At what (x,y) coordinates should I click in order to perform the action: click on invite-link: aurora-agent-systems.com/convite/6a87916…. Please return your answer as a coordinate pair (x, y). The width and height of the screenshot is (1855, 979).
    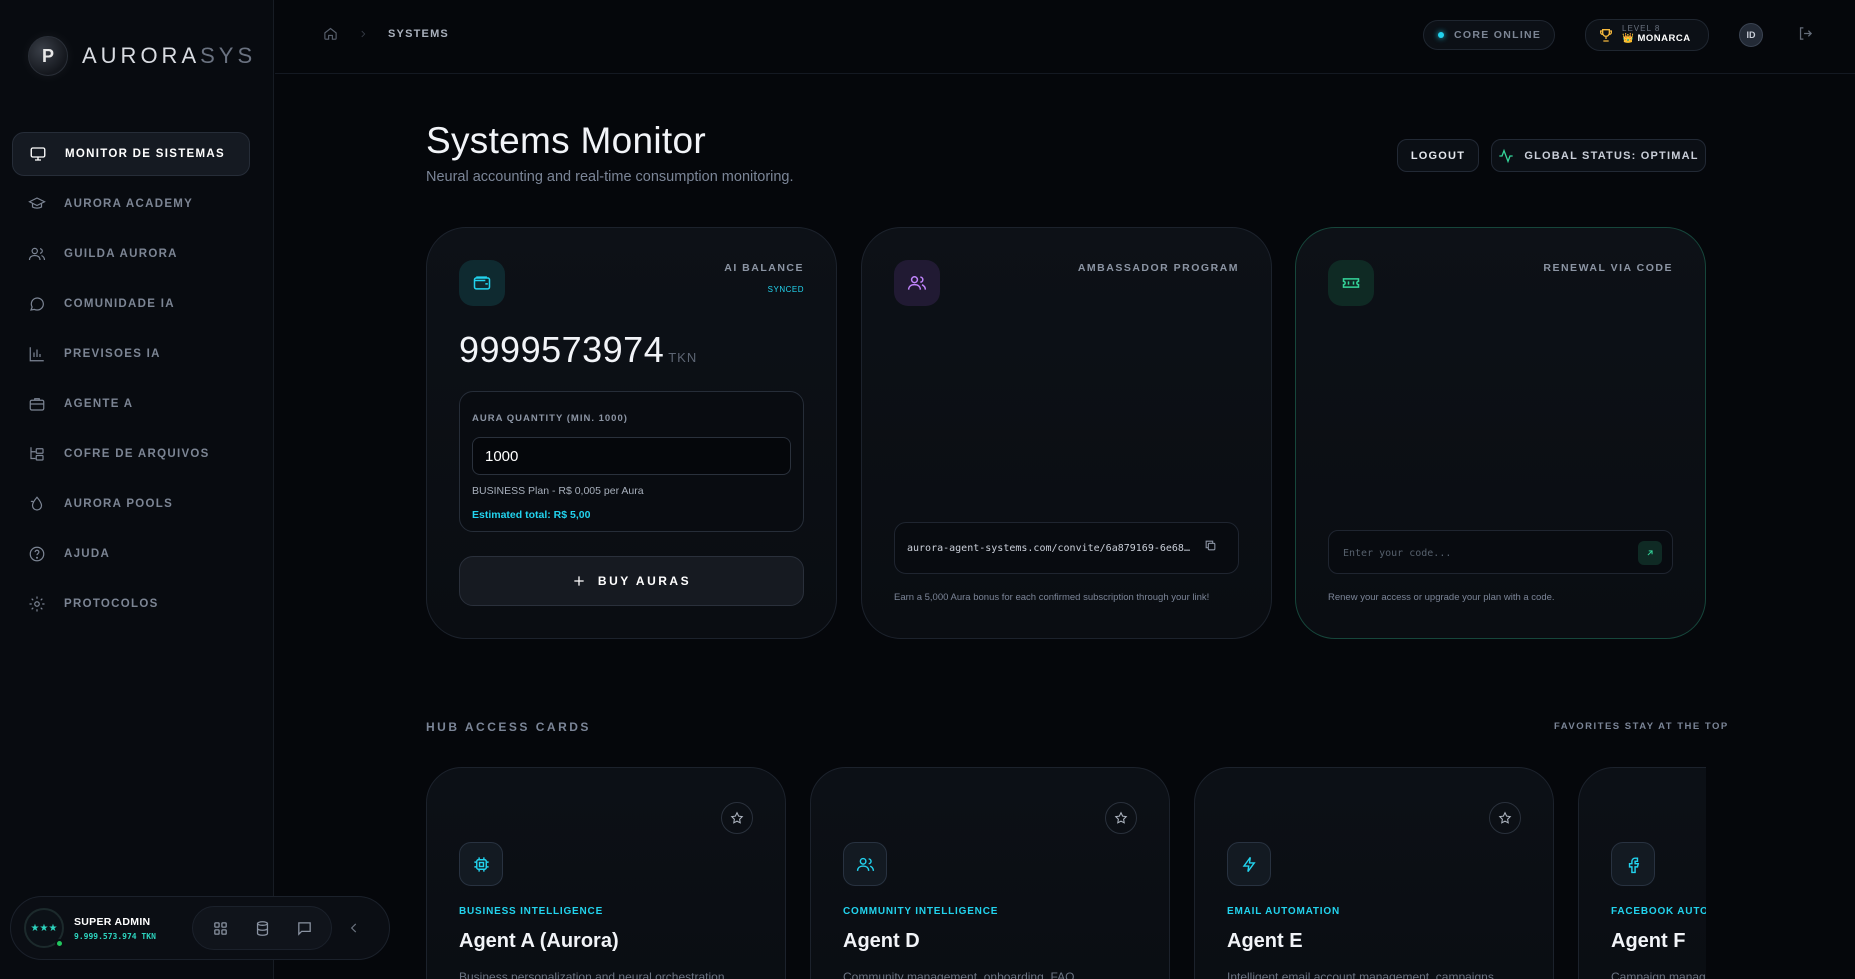
    Looking at the image, I should click on (1048, 548).